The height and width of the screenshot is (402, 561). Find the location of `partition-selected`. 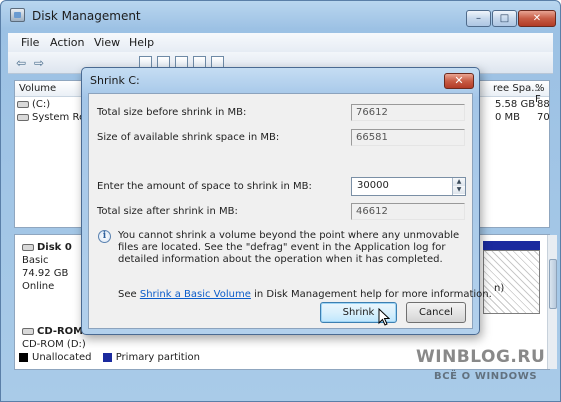

partition-selected is located at coordinates (511, 282).